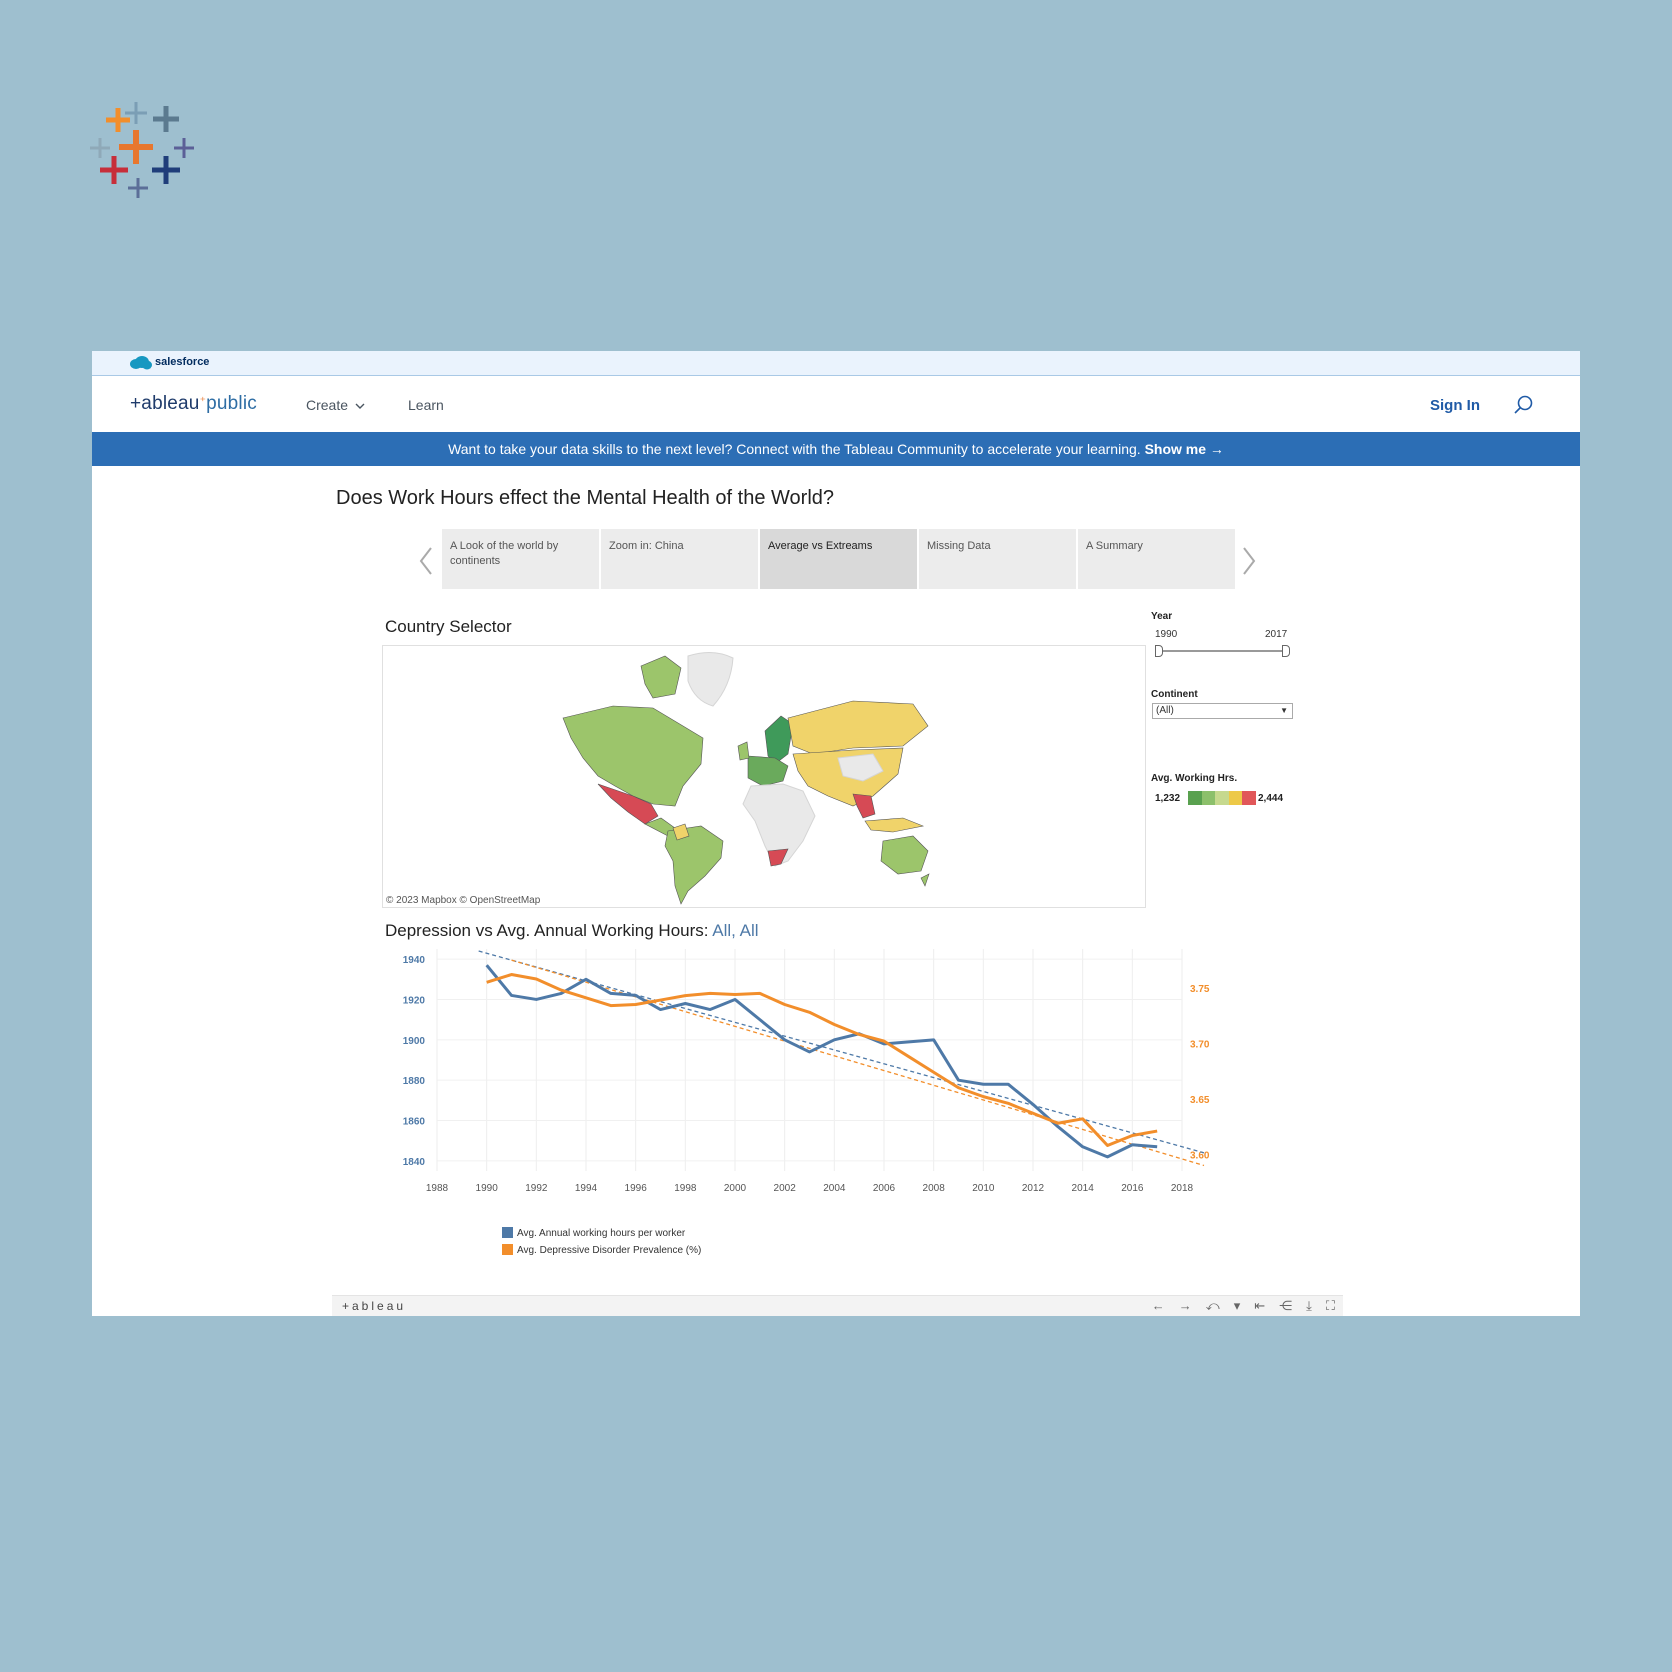  I want to click on map-australia, so click(904, 855).